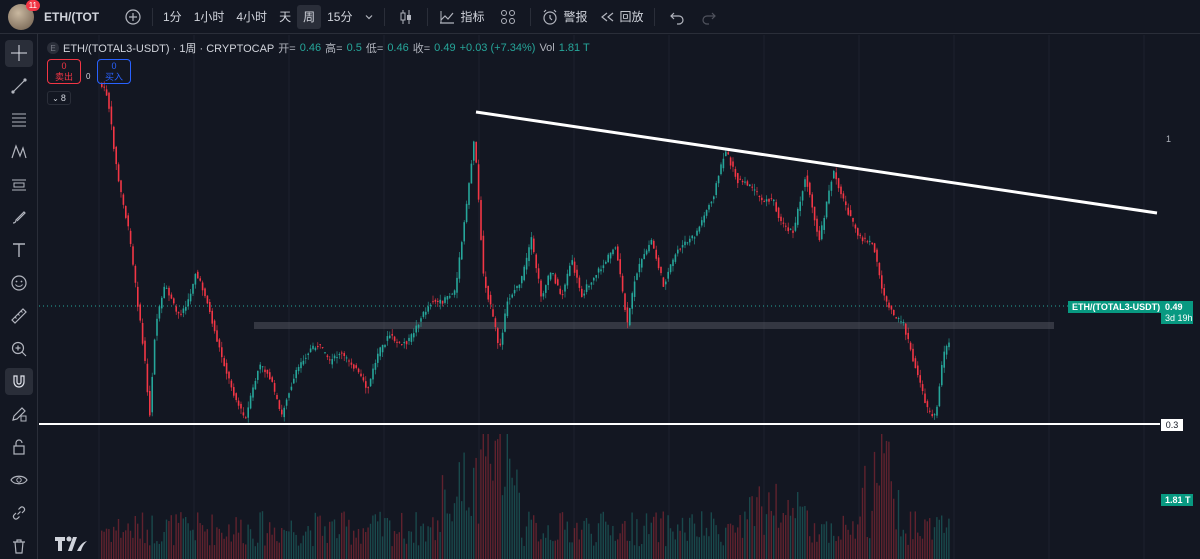  What do you see at coordinates (677, 17) in the screenshot?
I see `undo-icon` at bounding box center [677, 17].